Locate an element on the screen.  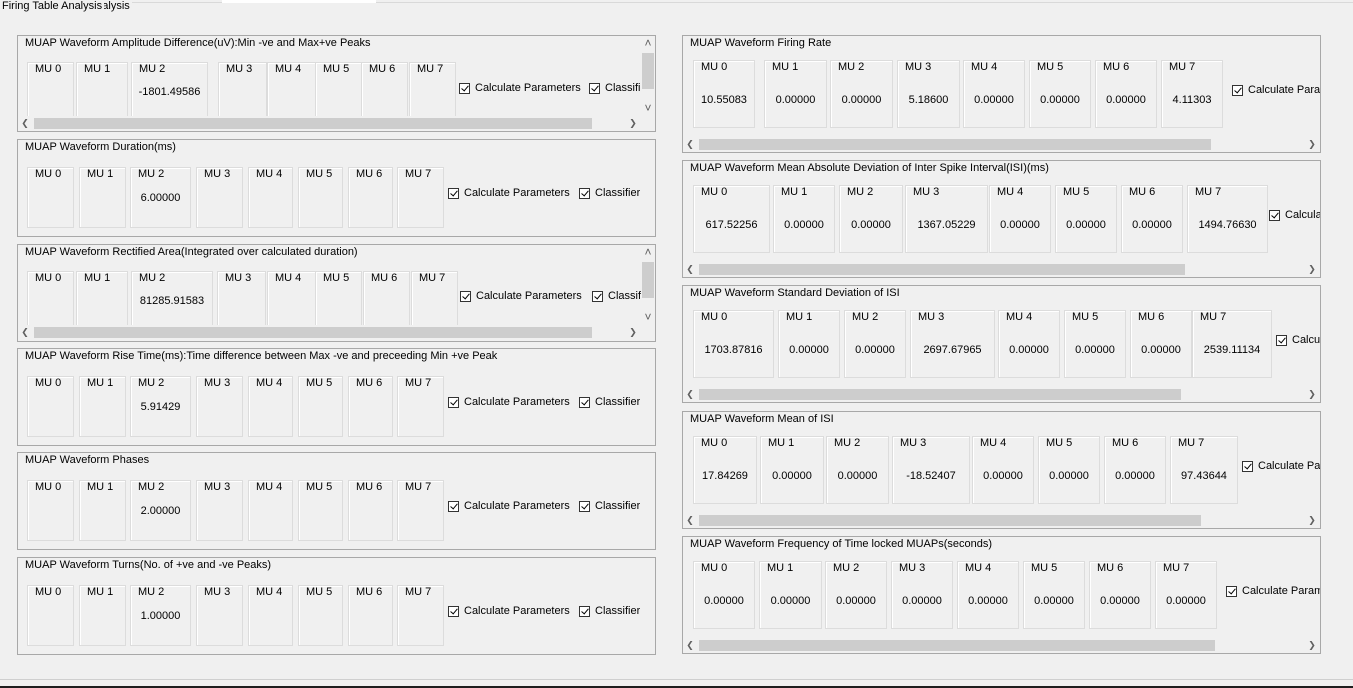
mu-cell-7: MU 7 4.11303 is located at coordinates (1192, 94).